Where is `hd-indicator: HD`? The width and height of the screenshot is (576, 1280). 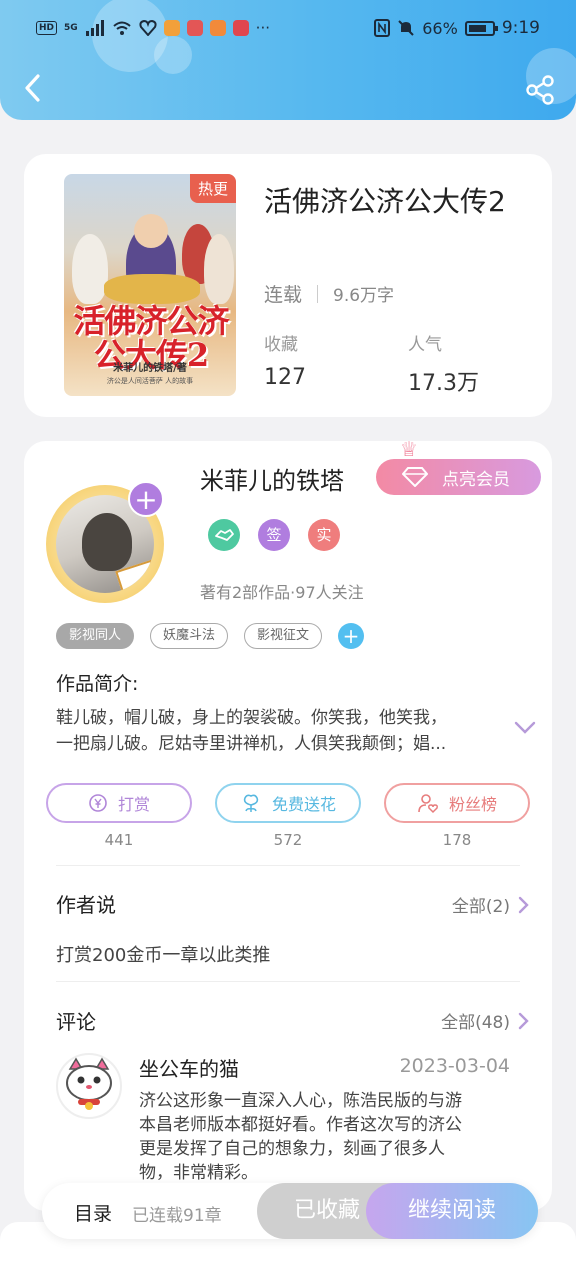
hd-indicator: HD is located at coordinates (47, 28).